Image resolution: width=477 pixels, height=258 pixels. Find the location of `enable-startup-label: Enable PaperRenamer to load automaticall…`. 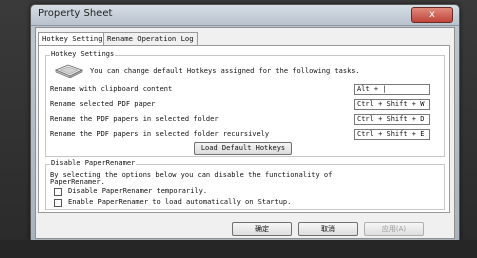

enable-startup-label: Enable PaperRenamer to load automaticall… is located at coordinates (179, 202).